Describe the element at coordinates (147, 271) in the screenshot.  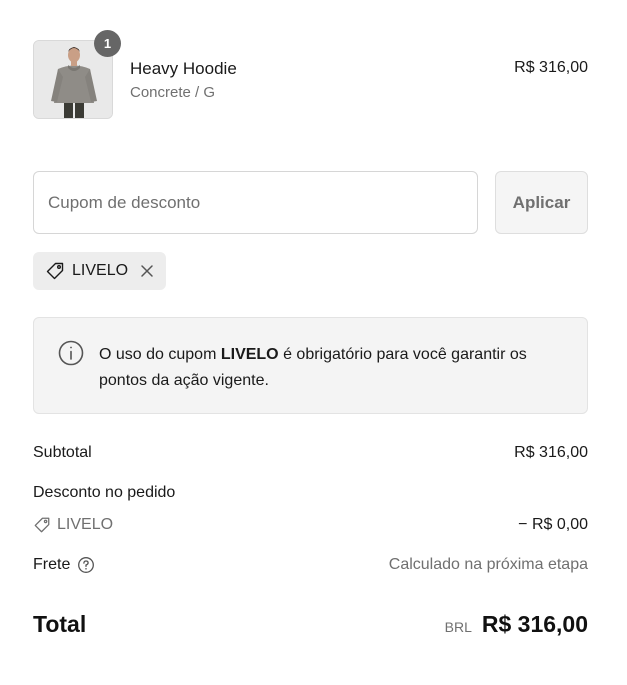
I see `remove-discount-icon` at that location.